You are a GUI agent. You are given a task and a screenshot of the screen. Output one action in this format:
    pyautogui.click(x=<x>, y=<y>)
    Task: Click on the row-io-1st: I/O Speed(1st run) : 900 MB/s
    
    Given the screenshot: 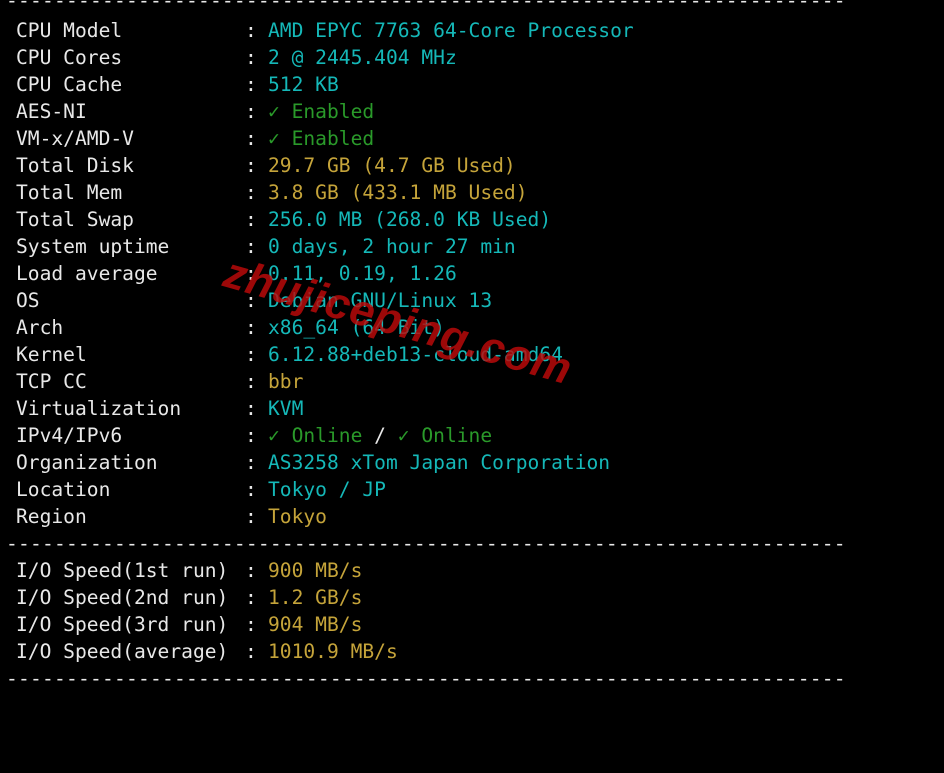 What is the action you would take?
    pyautogui.click(x=189, y=570)
    